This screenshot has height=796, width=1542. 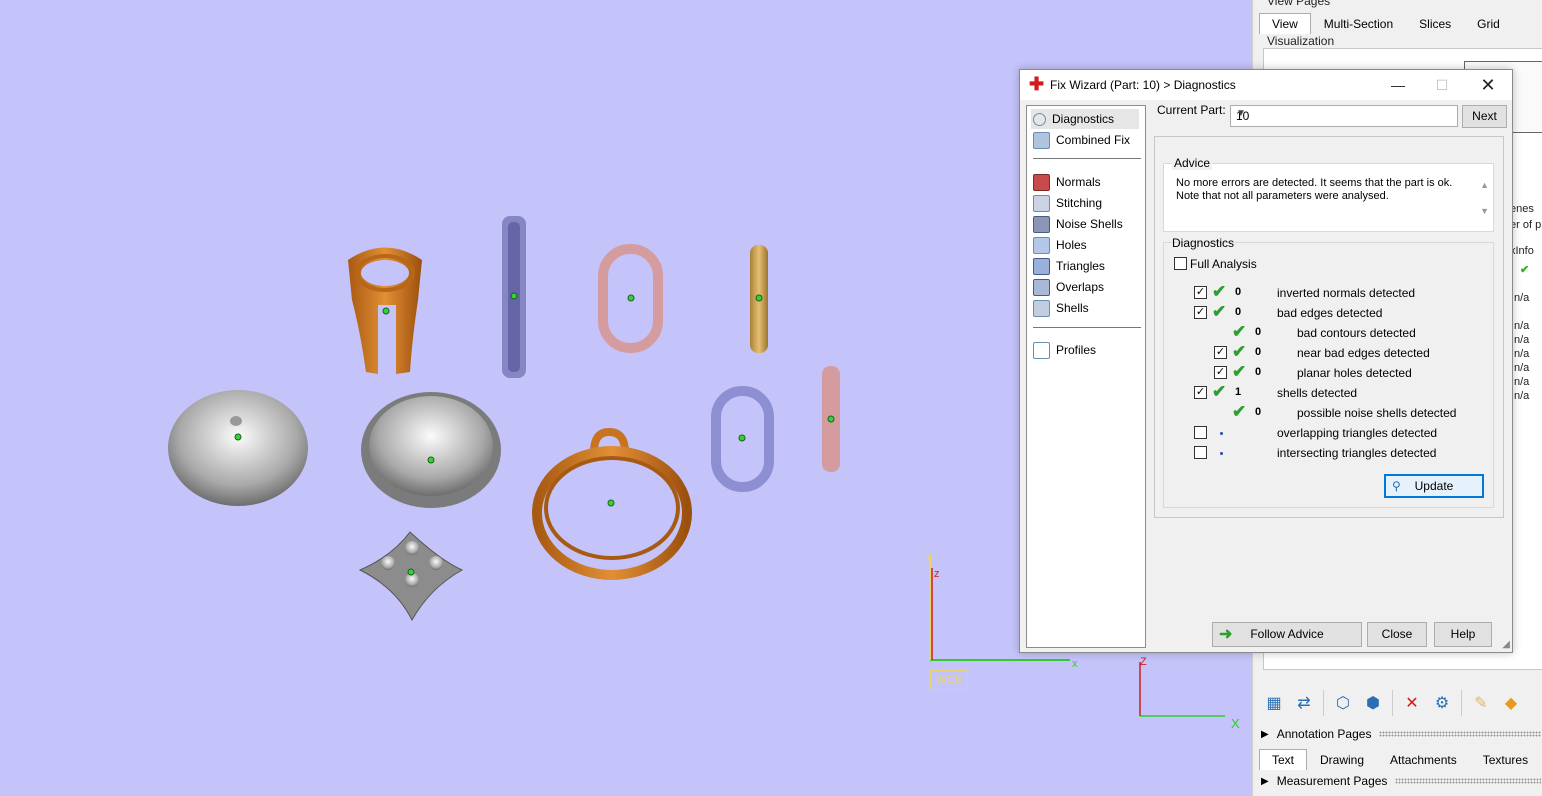 I want to click on label-icon: ◆, so click(x=1511, y=703).